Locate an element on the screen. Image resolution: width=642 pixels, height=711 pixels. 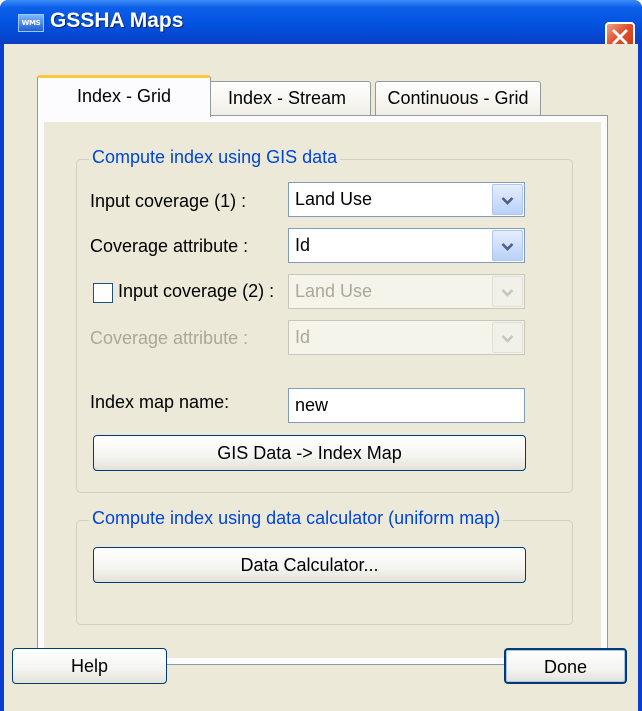
tab-continuous-grid: Continuous - Grid is located at coordinates (458, 98).